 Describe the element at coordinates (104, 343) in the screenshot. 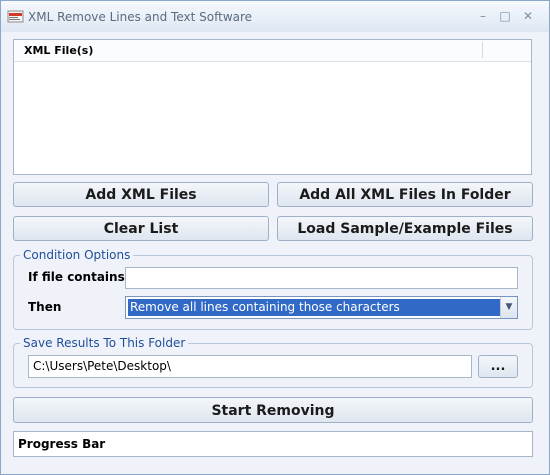

I see `save-results-legend: Save Results To This Folder` at that location.